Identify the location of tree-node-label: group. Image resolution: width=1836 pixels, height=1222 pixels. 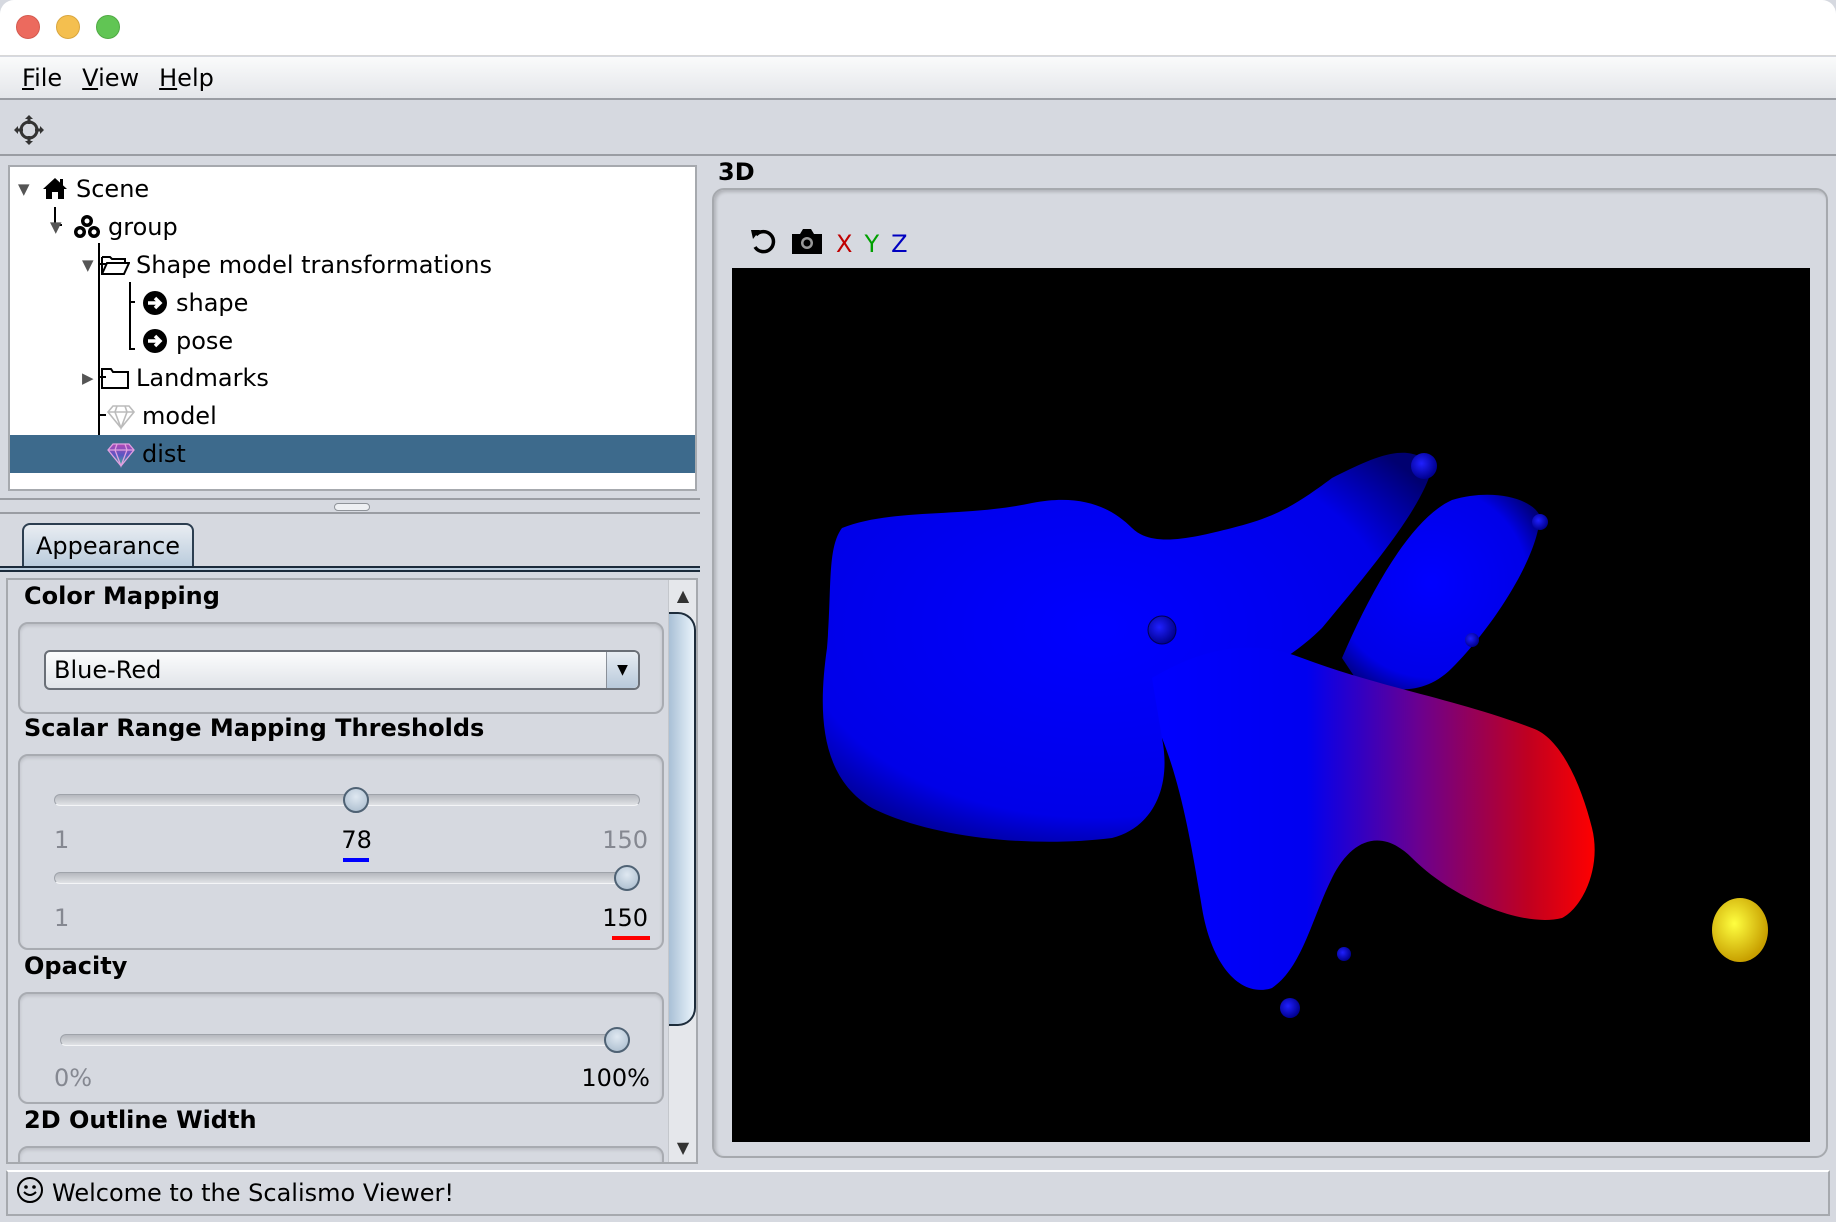
(143, 227).